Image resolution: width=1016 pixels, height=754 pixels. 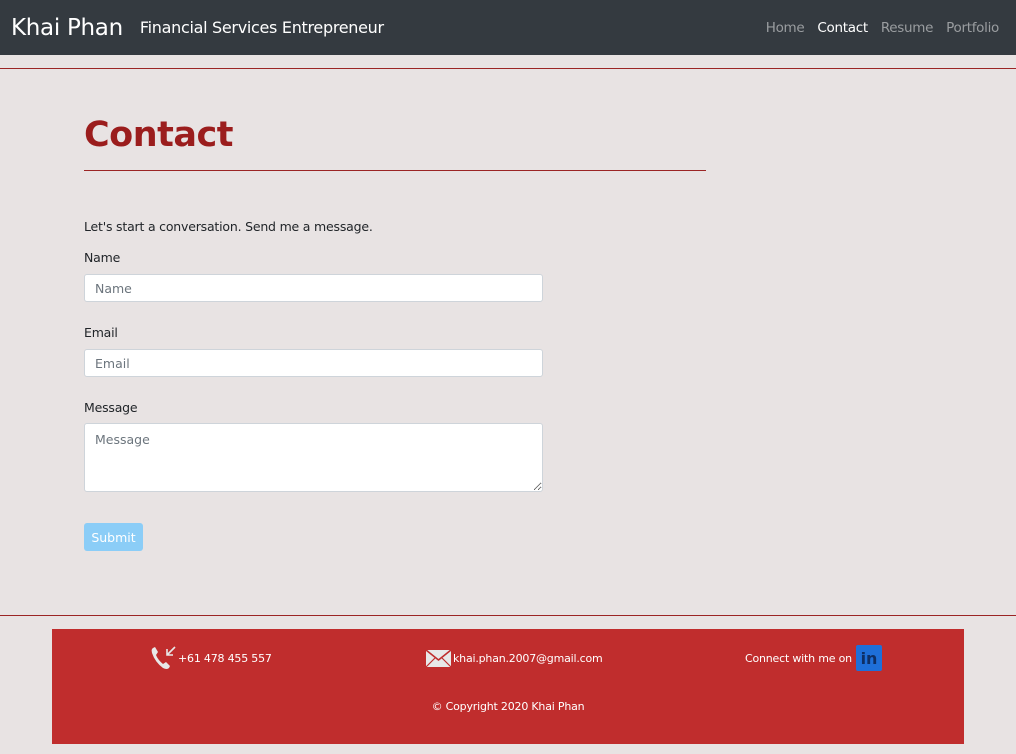 I want to click on phone-icon, so click(x=164, y=658).